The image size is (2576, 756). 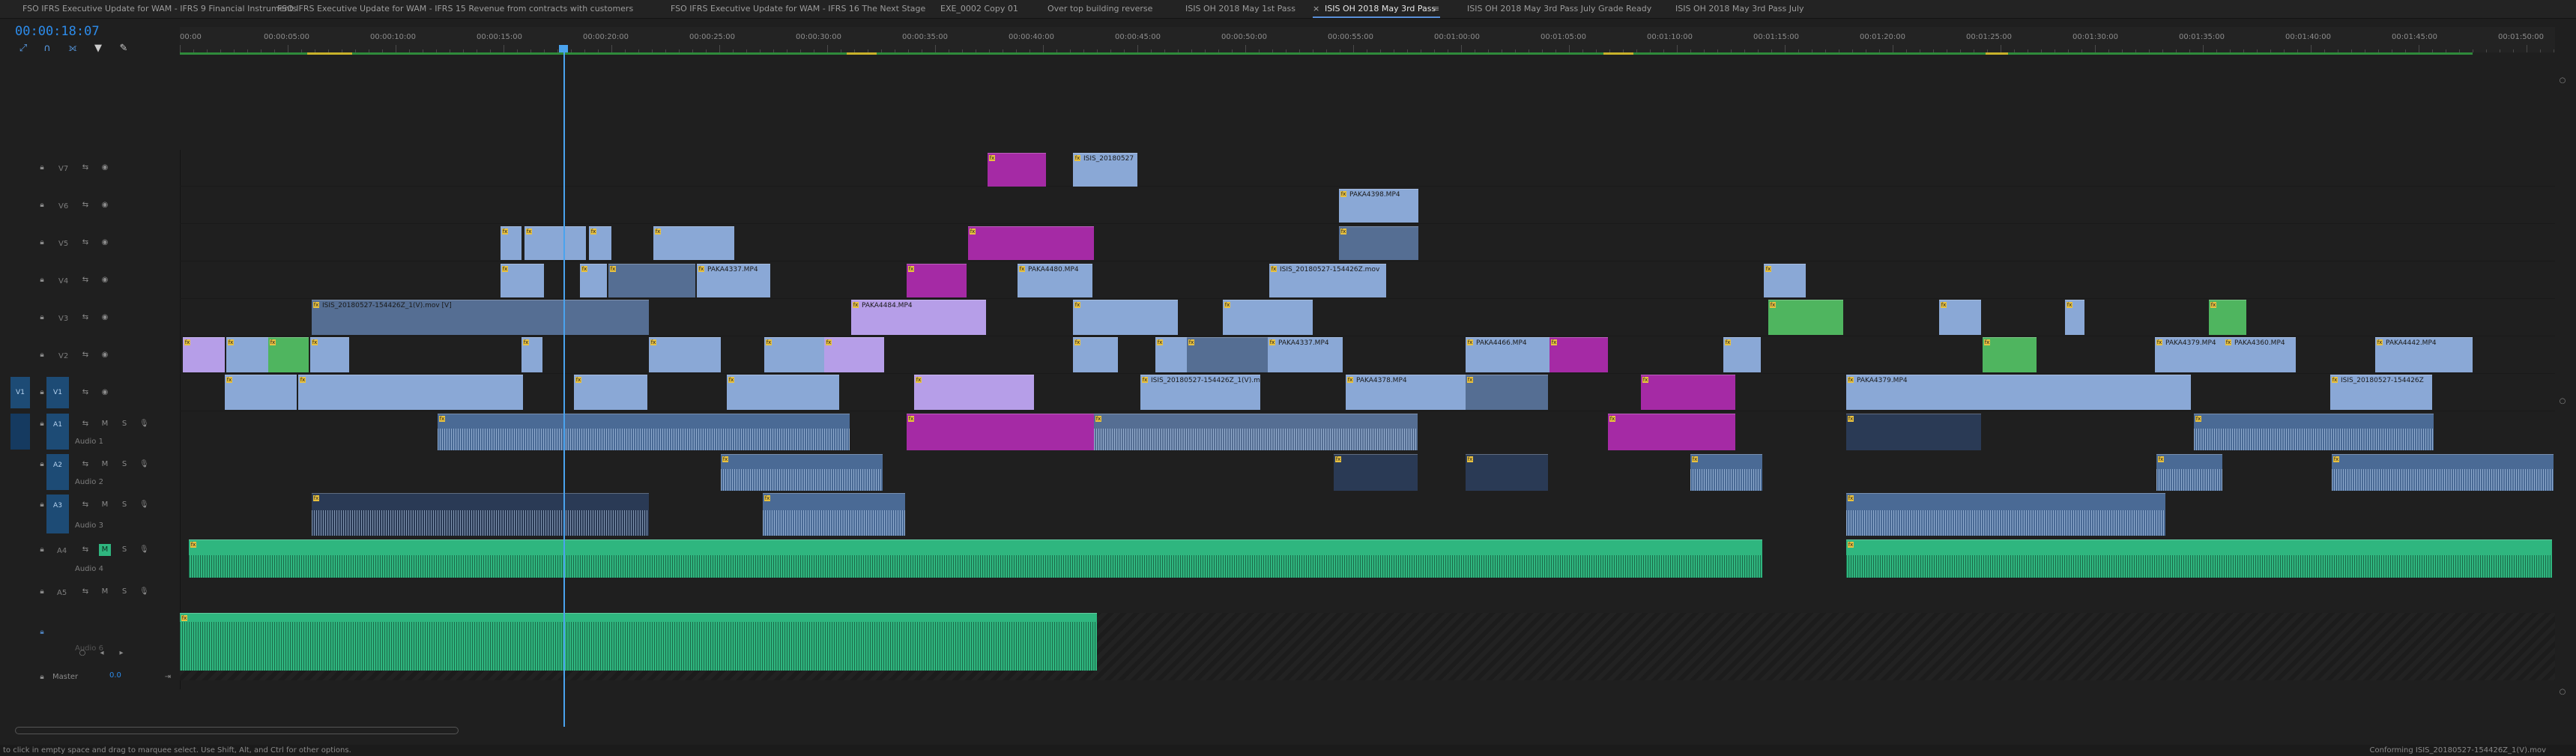 What do you see at coordinates (1200, 392) in the screenshot?
I see `video-clip: fxISIS_20180527-154426Z_1(V).mov [V]` at bounding box center [1200, 392].